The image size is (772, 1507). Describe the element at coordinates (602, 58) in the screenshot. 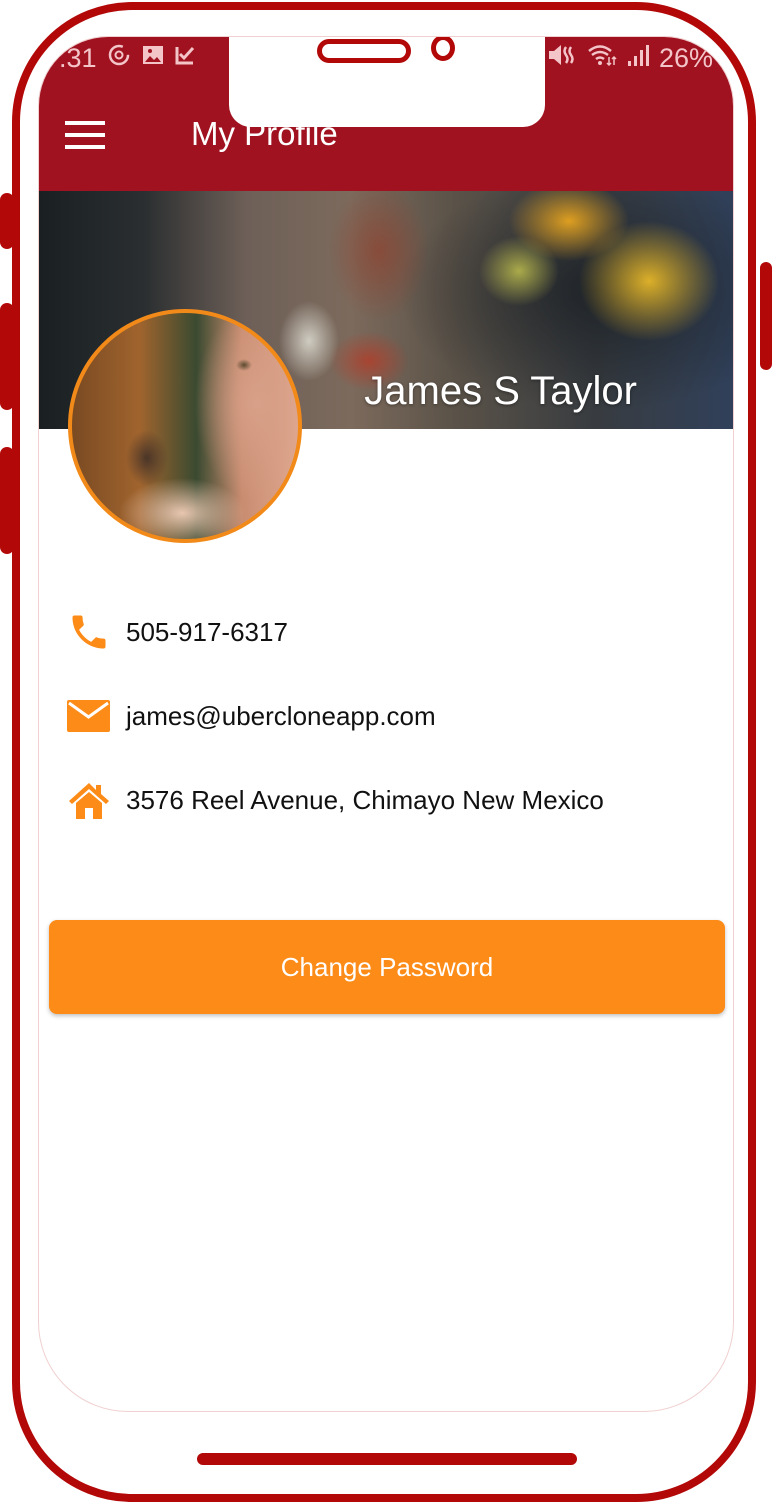

I see `wifi-icon` at that location.